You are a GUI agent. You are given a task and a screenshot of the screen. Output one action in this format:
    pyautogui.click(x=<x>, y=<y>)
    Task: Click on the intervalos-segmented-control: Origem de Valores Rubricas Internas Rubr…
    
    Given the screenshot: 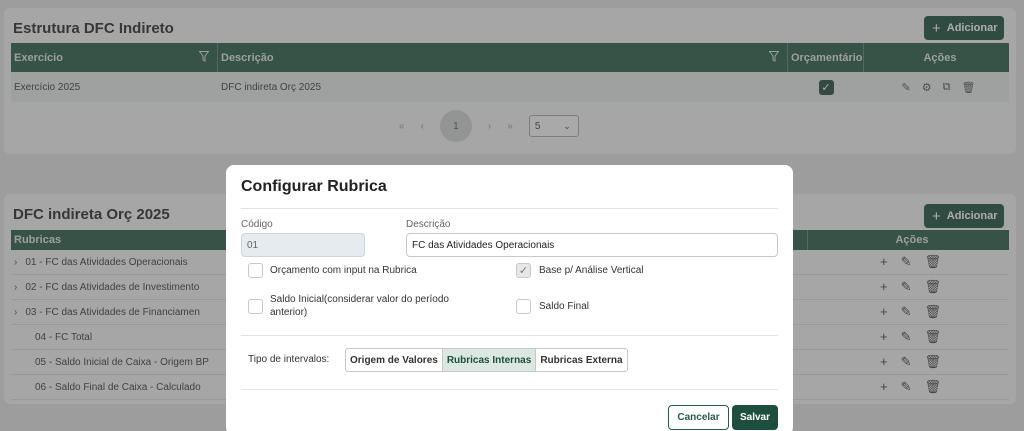 What is the action you would take?
    pyautogui.click(x=486, y=360)
    